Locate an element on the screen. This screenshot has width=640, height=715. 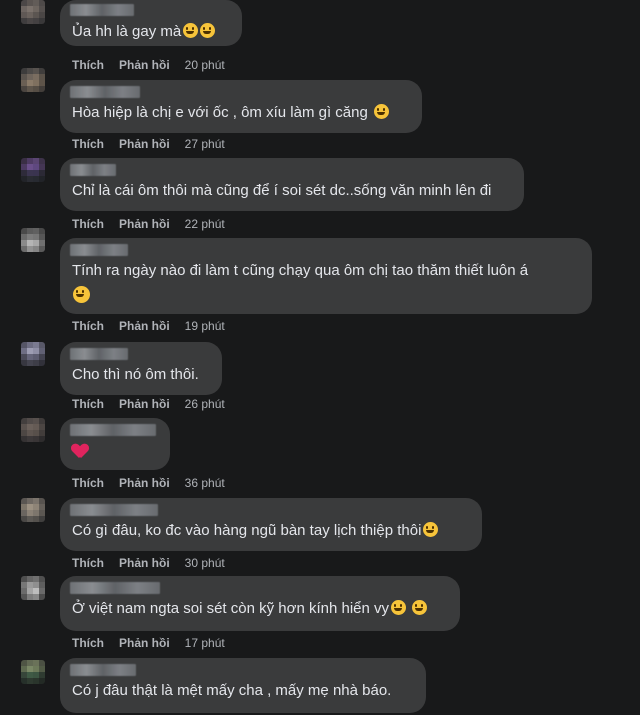
grimace-emoji is located at coordinates (381, 111).